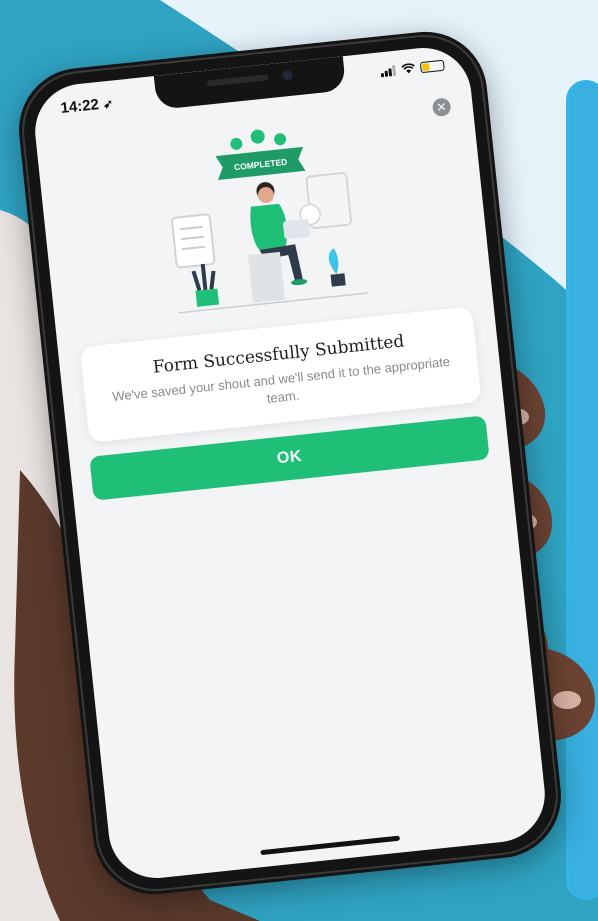 This screenshot has width=598, height=921. I want to click on signal-icon, so click(388, 71).